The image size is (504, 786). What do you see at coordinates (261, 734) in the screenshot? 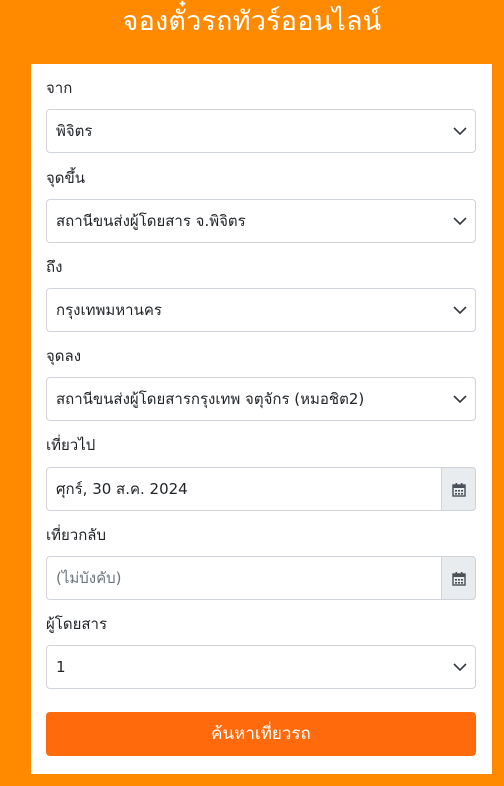
I see `search-trips-button: ค้นหาเที่ยวรถ` at bounding box center [261, 734].